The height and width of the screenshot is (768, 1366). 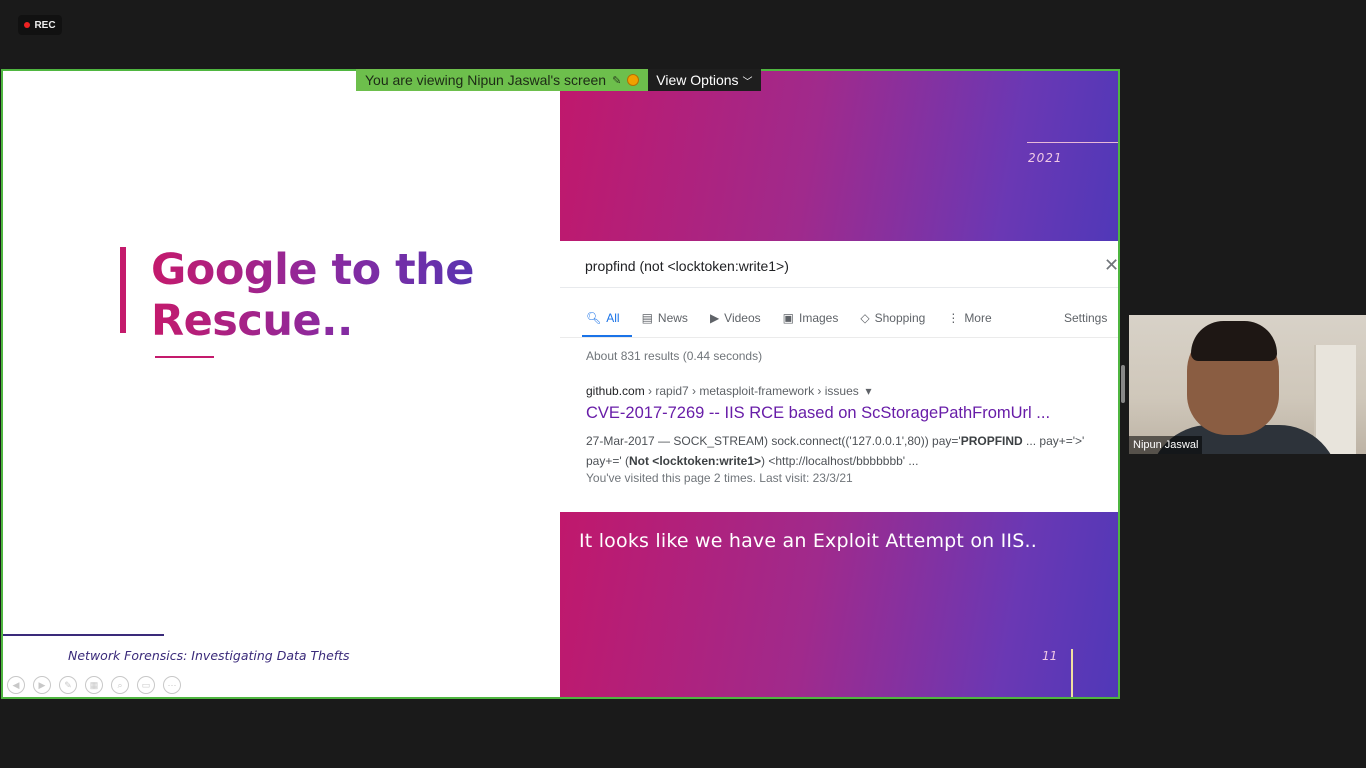 I want to click on search-divider, so click(x=839, y=287).